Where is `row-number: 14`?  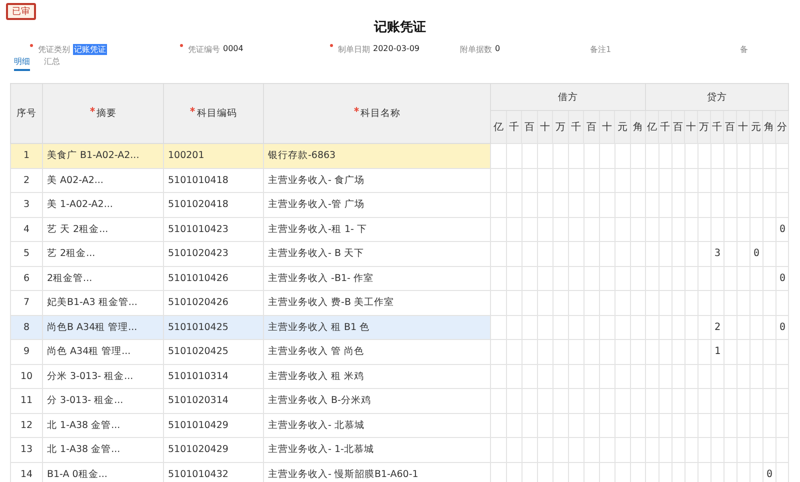 row-number: 14 is located at coordinates (26, 472).